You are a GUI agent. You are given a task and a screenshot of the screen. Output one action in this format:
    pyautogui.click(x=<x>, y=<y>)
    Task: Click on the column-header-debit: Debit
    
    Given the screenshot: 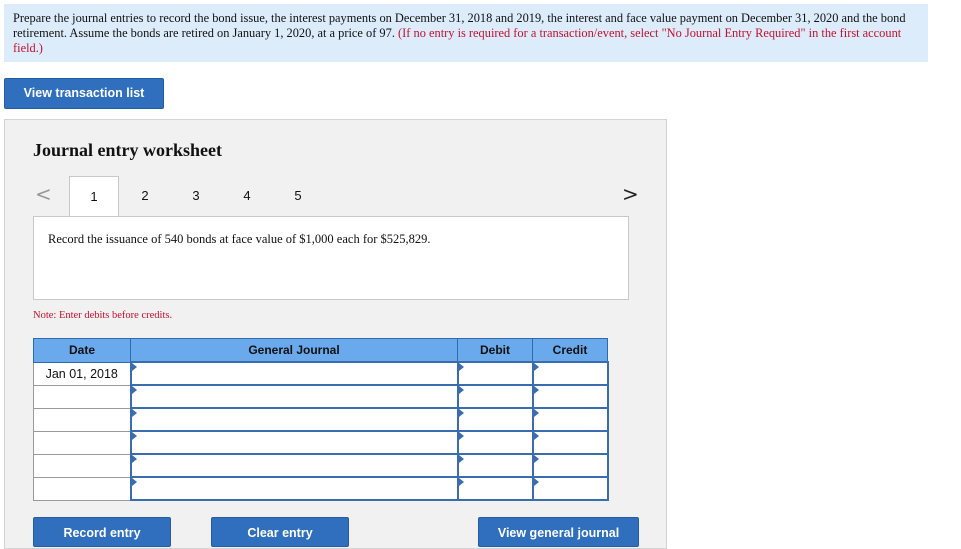 What is the action you would take?
    pyautogui.click(x=495, y=350)
    